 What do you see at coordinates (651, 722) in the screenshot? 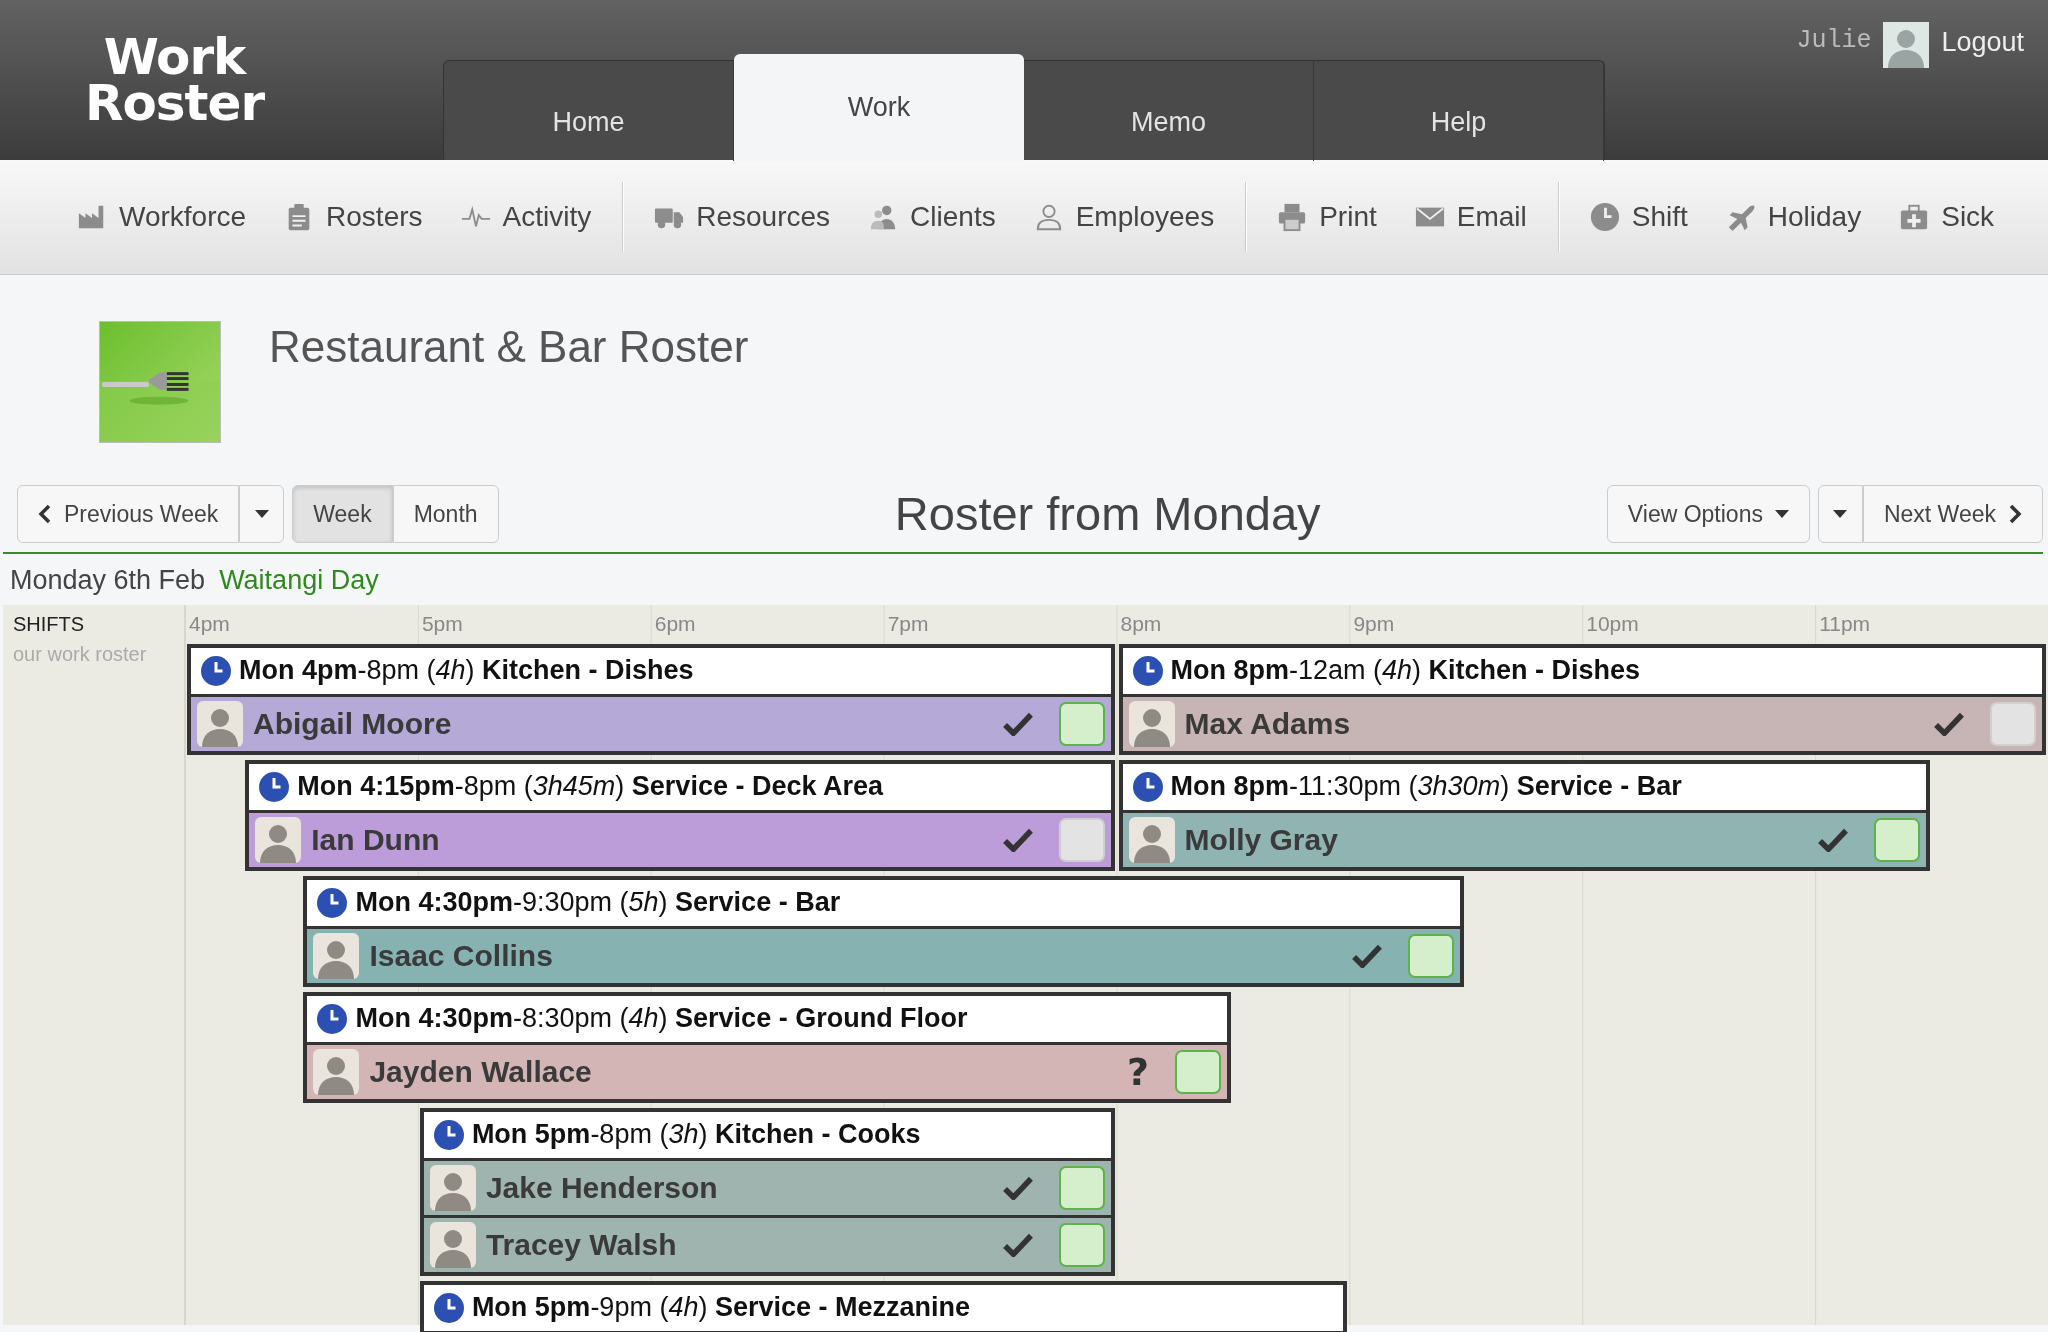
I see `assignment-row: Abigail Moore` at bounding box center [651, 722].